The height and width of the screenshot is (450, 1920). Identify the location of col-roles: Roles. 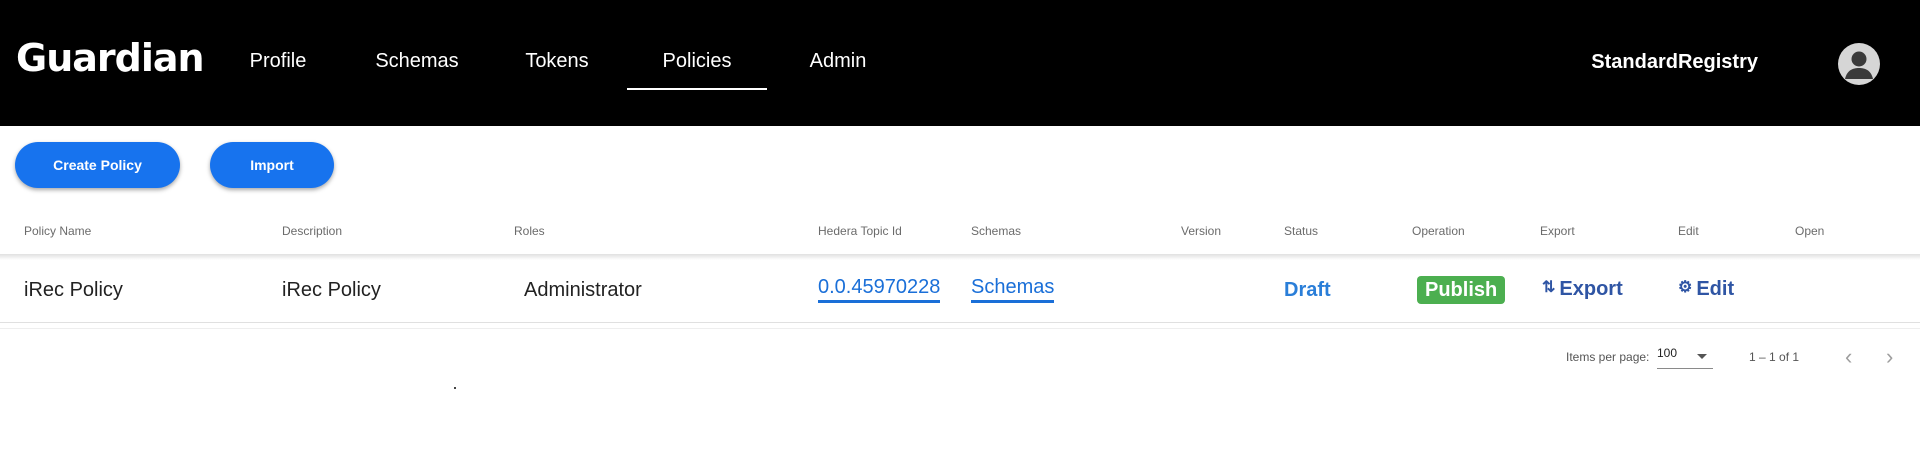
(529, 231).